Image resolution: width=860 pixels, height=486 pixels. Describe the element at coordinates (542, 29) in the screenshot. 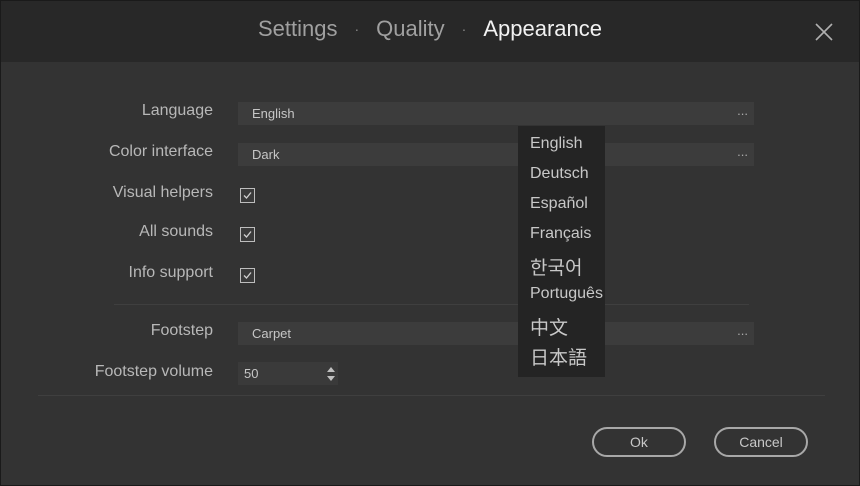

I see `tab-appearance: Appearance` at that location.